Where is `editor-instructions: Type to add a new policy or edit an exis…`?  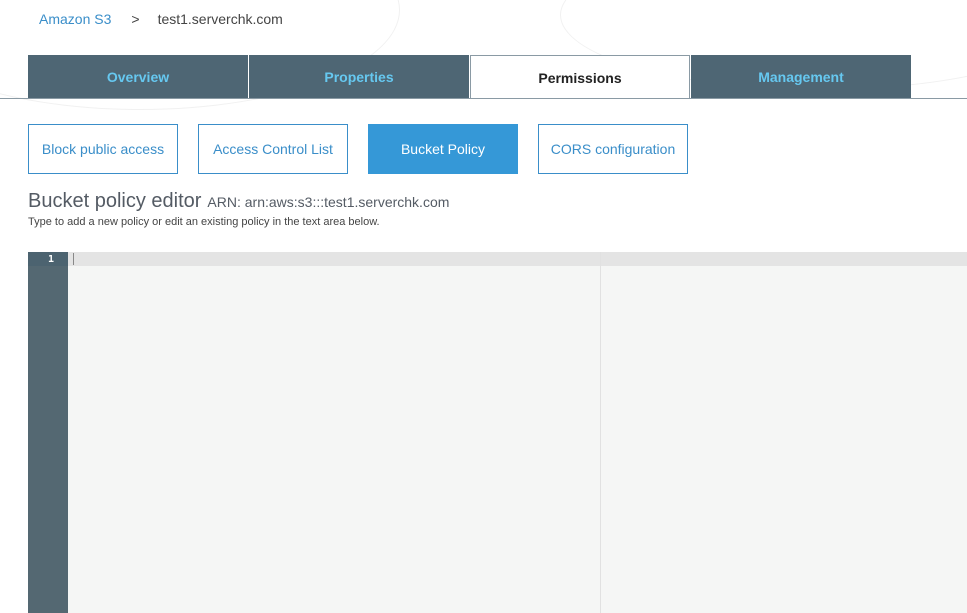
editor-instructions: Type to add a new policy or edit an exis… is located at coordinates (204, 222).